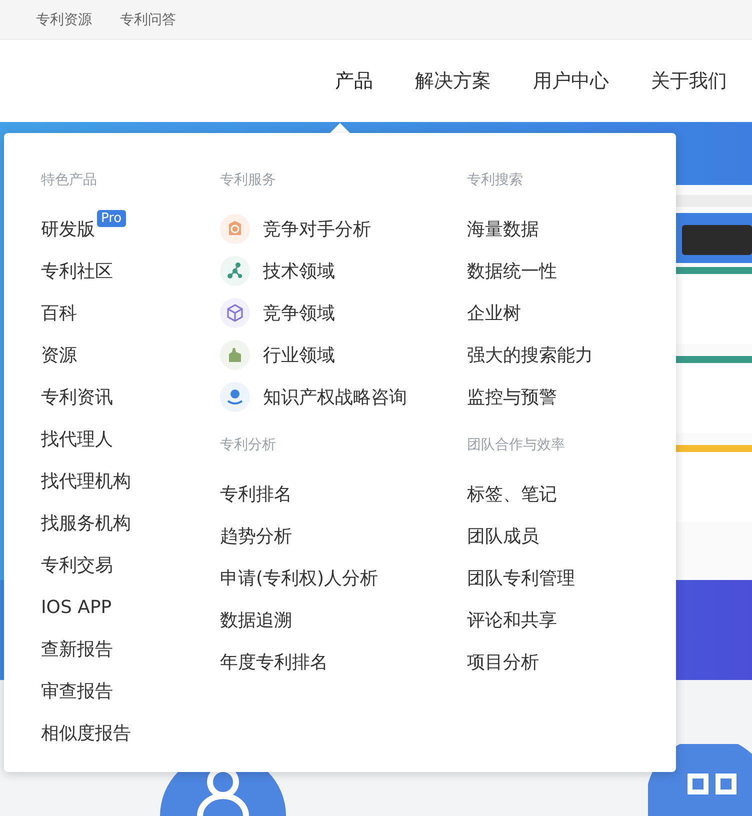 This screenshot has width=752, height=816. I want to click on menu-item: 行业领域, so click(343, 355).